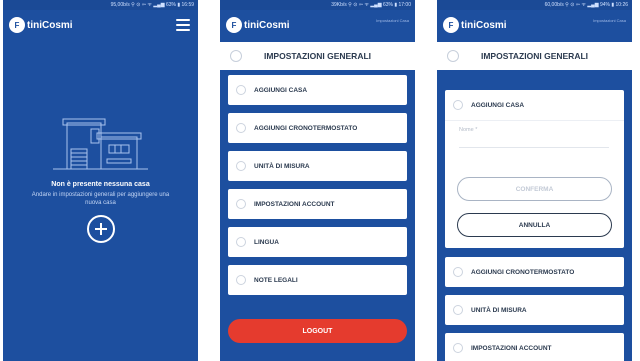  I want to click on settings-item-note-legali: NOTE LEGALI, so click(317, 280).